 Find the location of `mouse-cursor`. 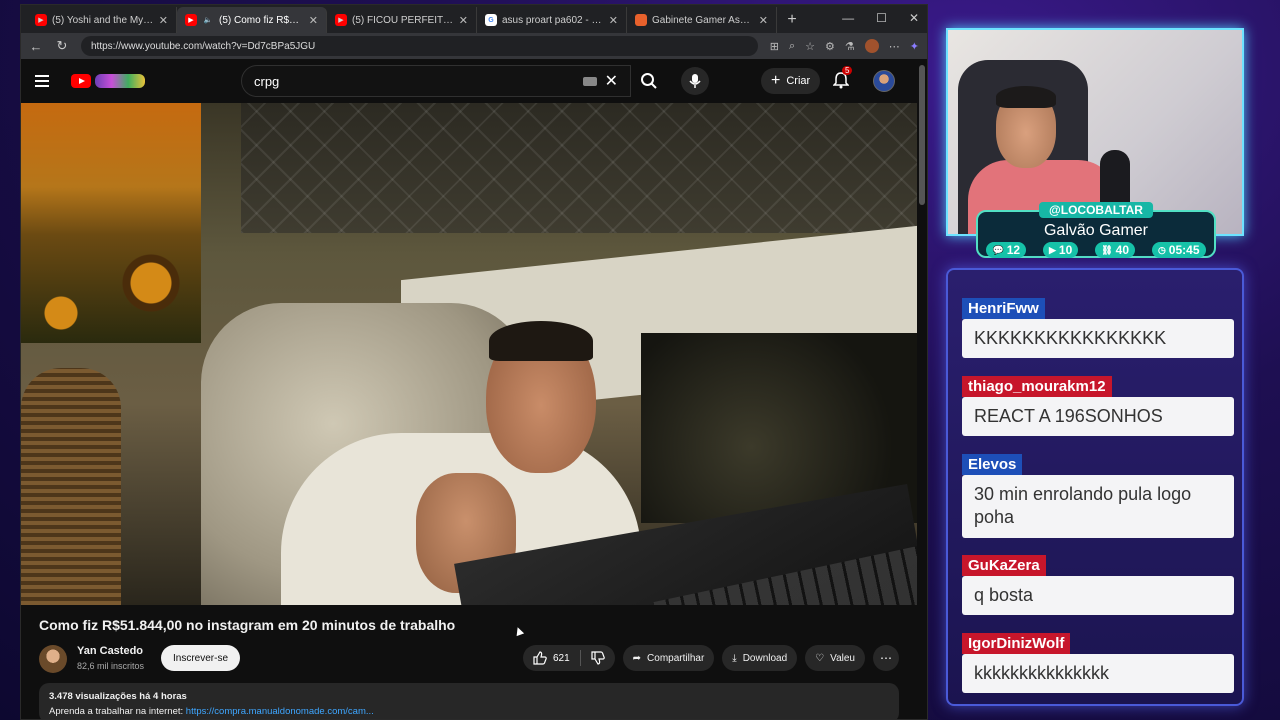

mouse-cursor is located at coordinates (519, 631).